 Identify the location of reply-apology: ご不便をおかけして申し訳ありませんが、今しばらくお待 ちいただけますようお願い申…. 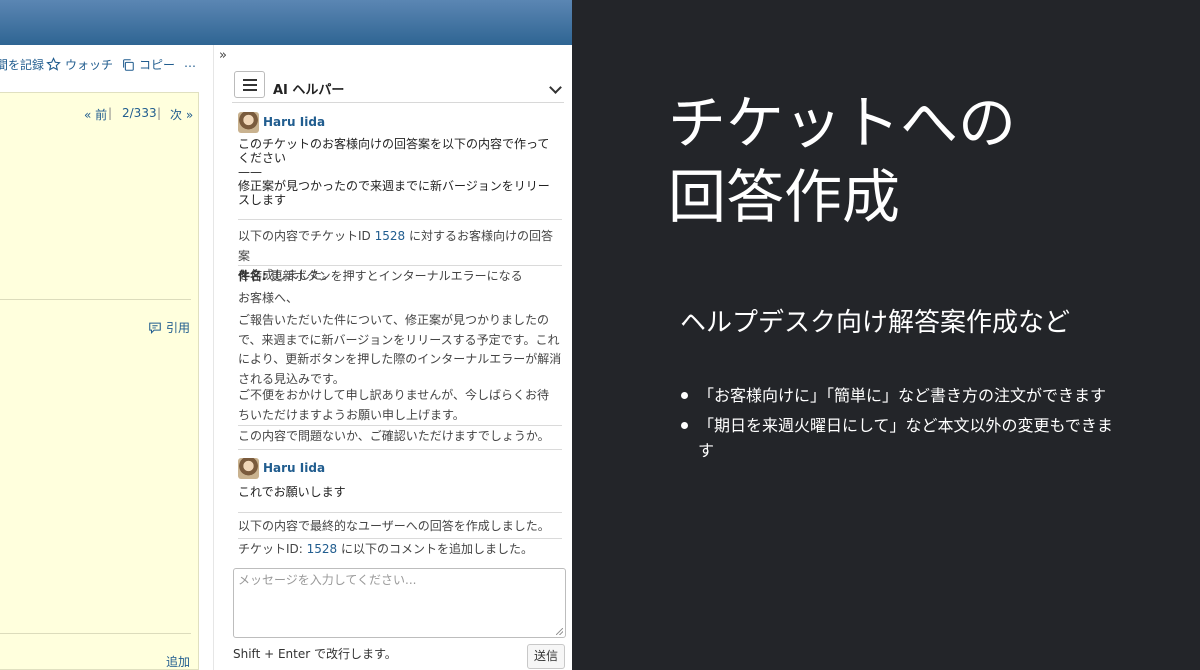
(401, 405).